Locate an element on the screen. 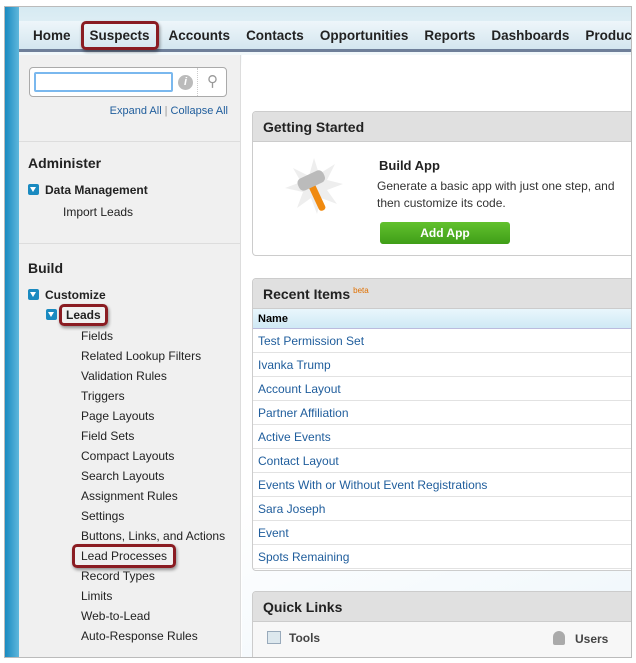 Image resolution: width=636 pixels, height=663 pixels. data-management-label: Data Management is located at coordinates (96, 190).